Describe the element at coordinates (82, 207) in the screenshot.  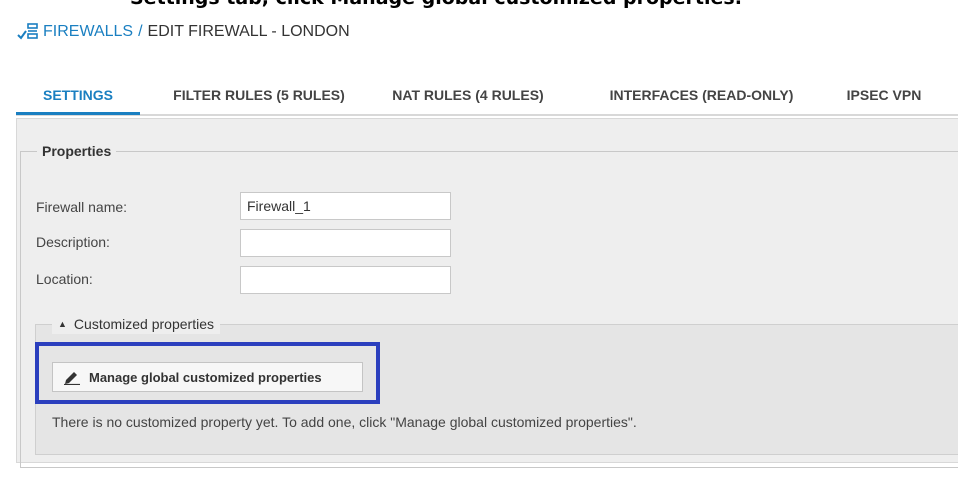
I see `firewall-name-label: Firewall name:` at that location.